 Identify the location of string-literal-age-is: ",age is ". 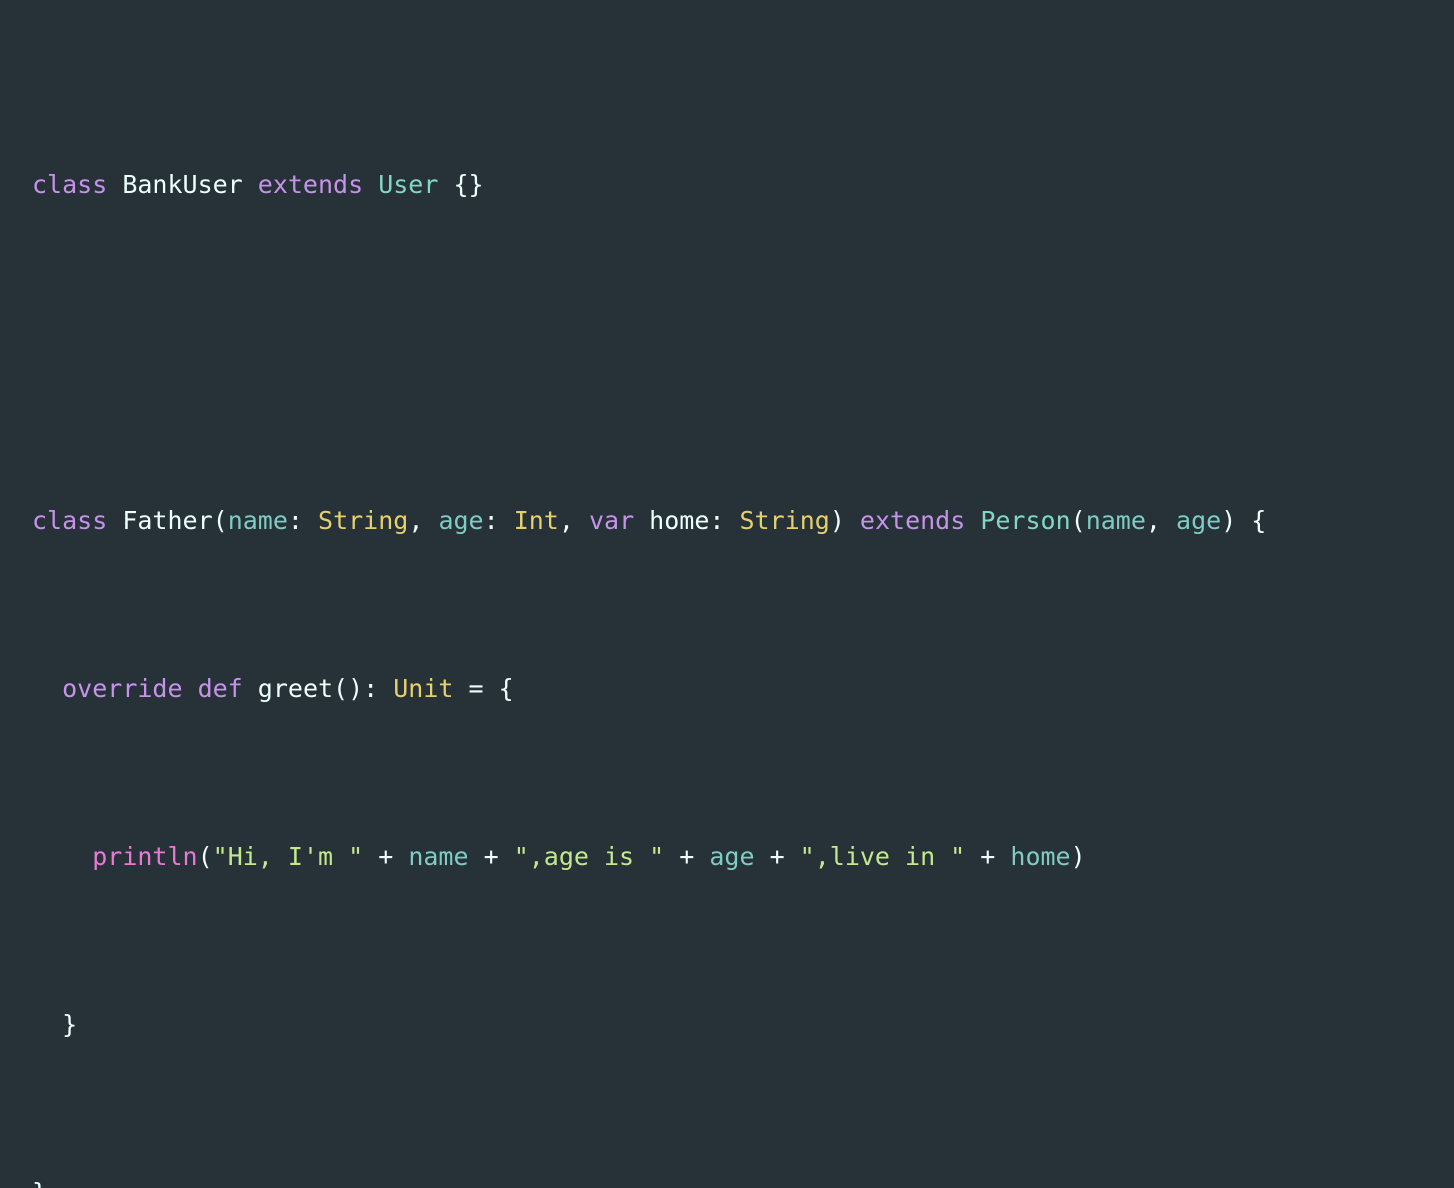
(589, 856).